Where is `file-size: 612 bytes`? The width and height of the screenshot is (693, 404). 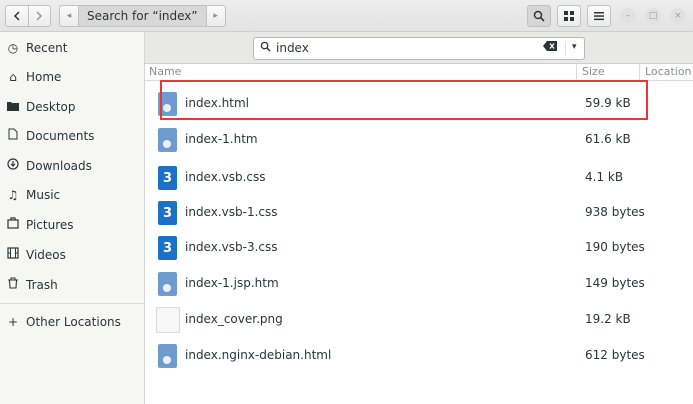 file-size: 612 bytes is located at coordinates (615, 355).